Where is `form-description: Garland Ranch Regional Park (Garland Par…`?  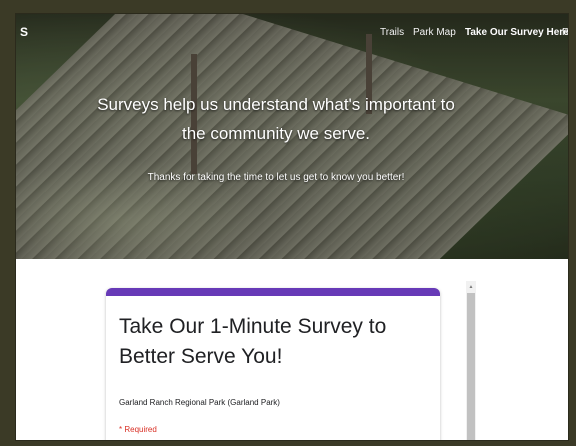
form-description: Garland Ranch Regional Park (Garland Par… is located at coordinates (199, 402).